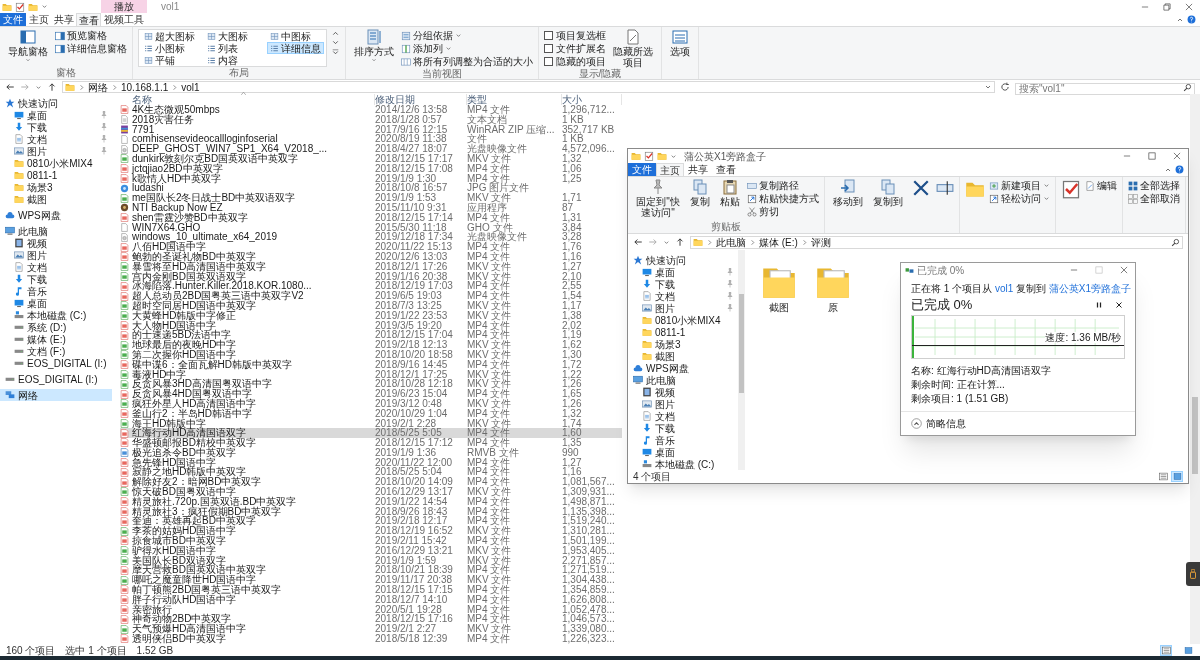  Describe the element at coordinates (633, 48) in the screenshot. I see `hide-selected-button: 隐藏所选项目` at that location.